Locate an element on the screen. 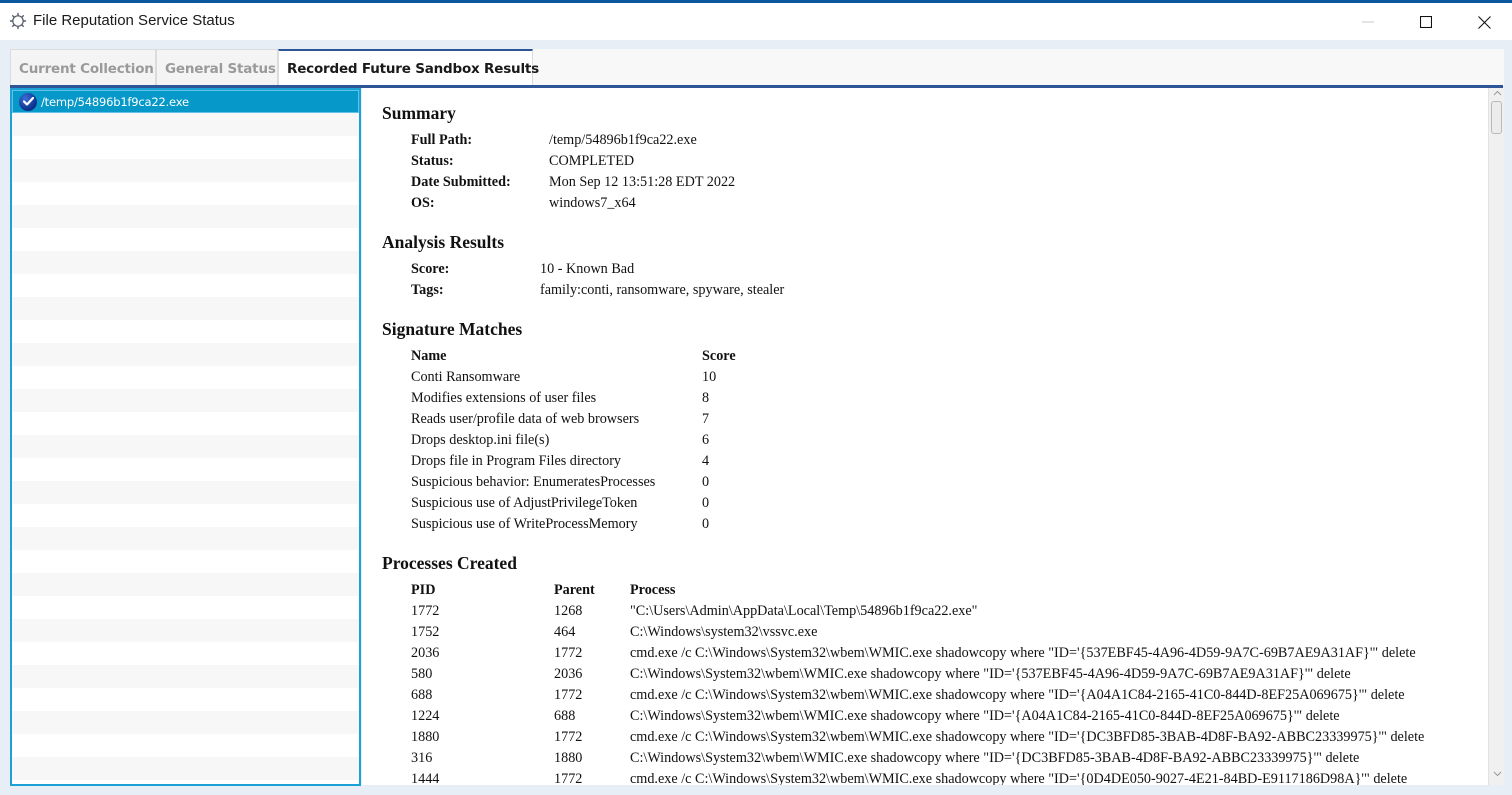  tab-general-status: General Status is located at coordinates (217, 67).